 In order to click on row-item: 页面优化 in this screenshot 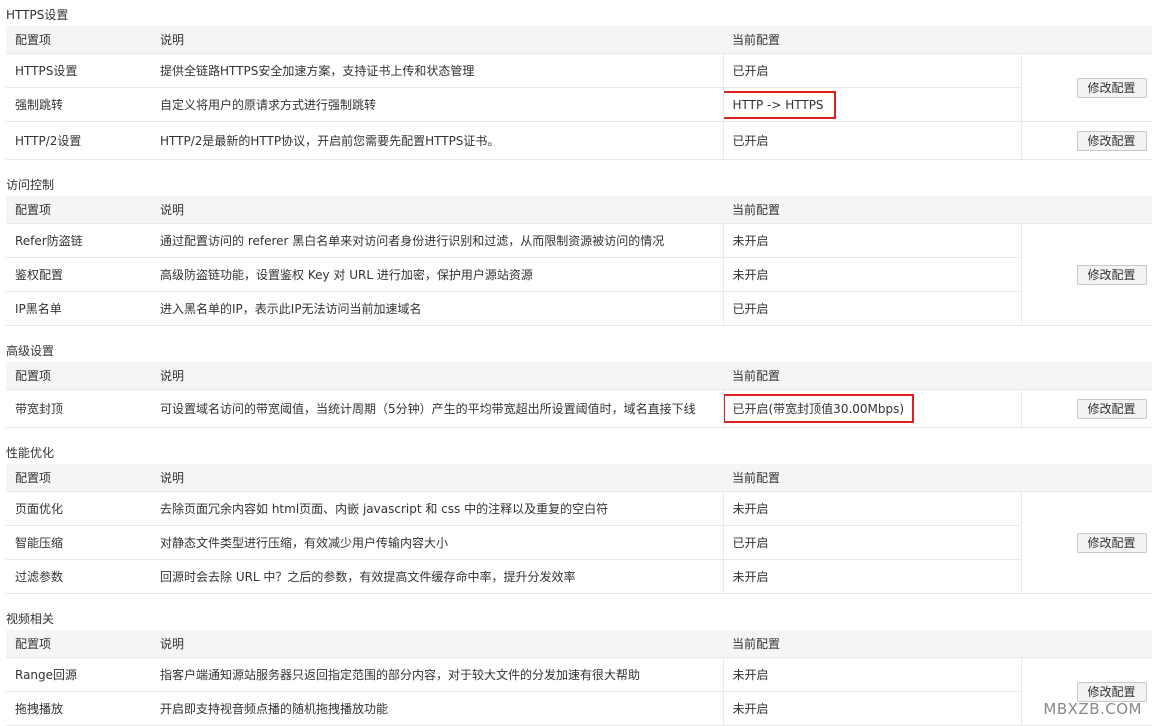, I will do `click(78, 508)`.